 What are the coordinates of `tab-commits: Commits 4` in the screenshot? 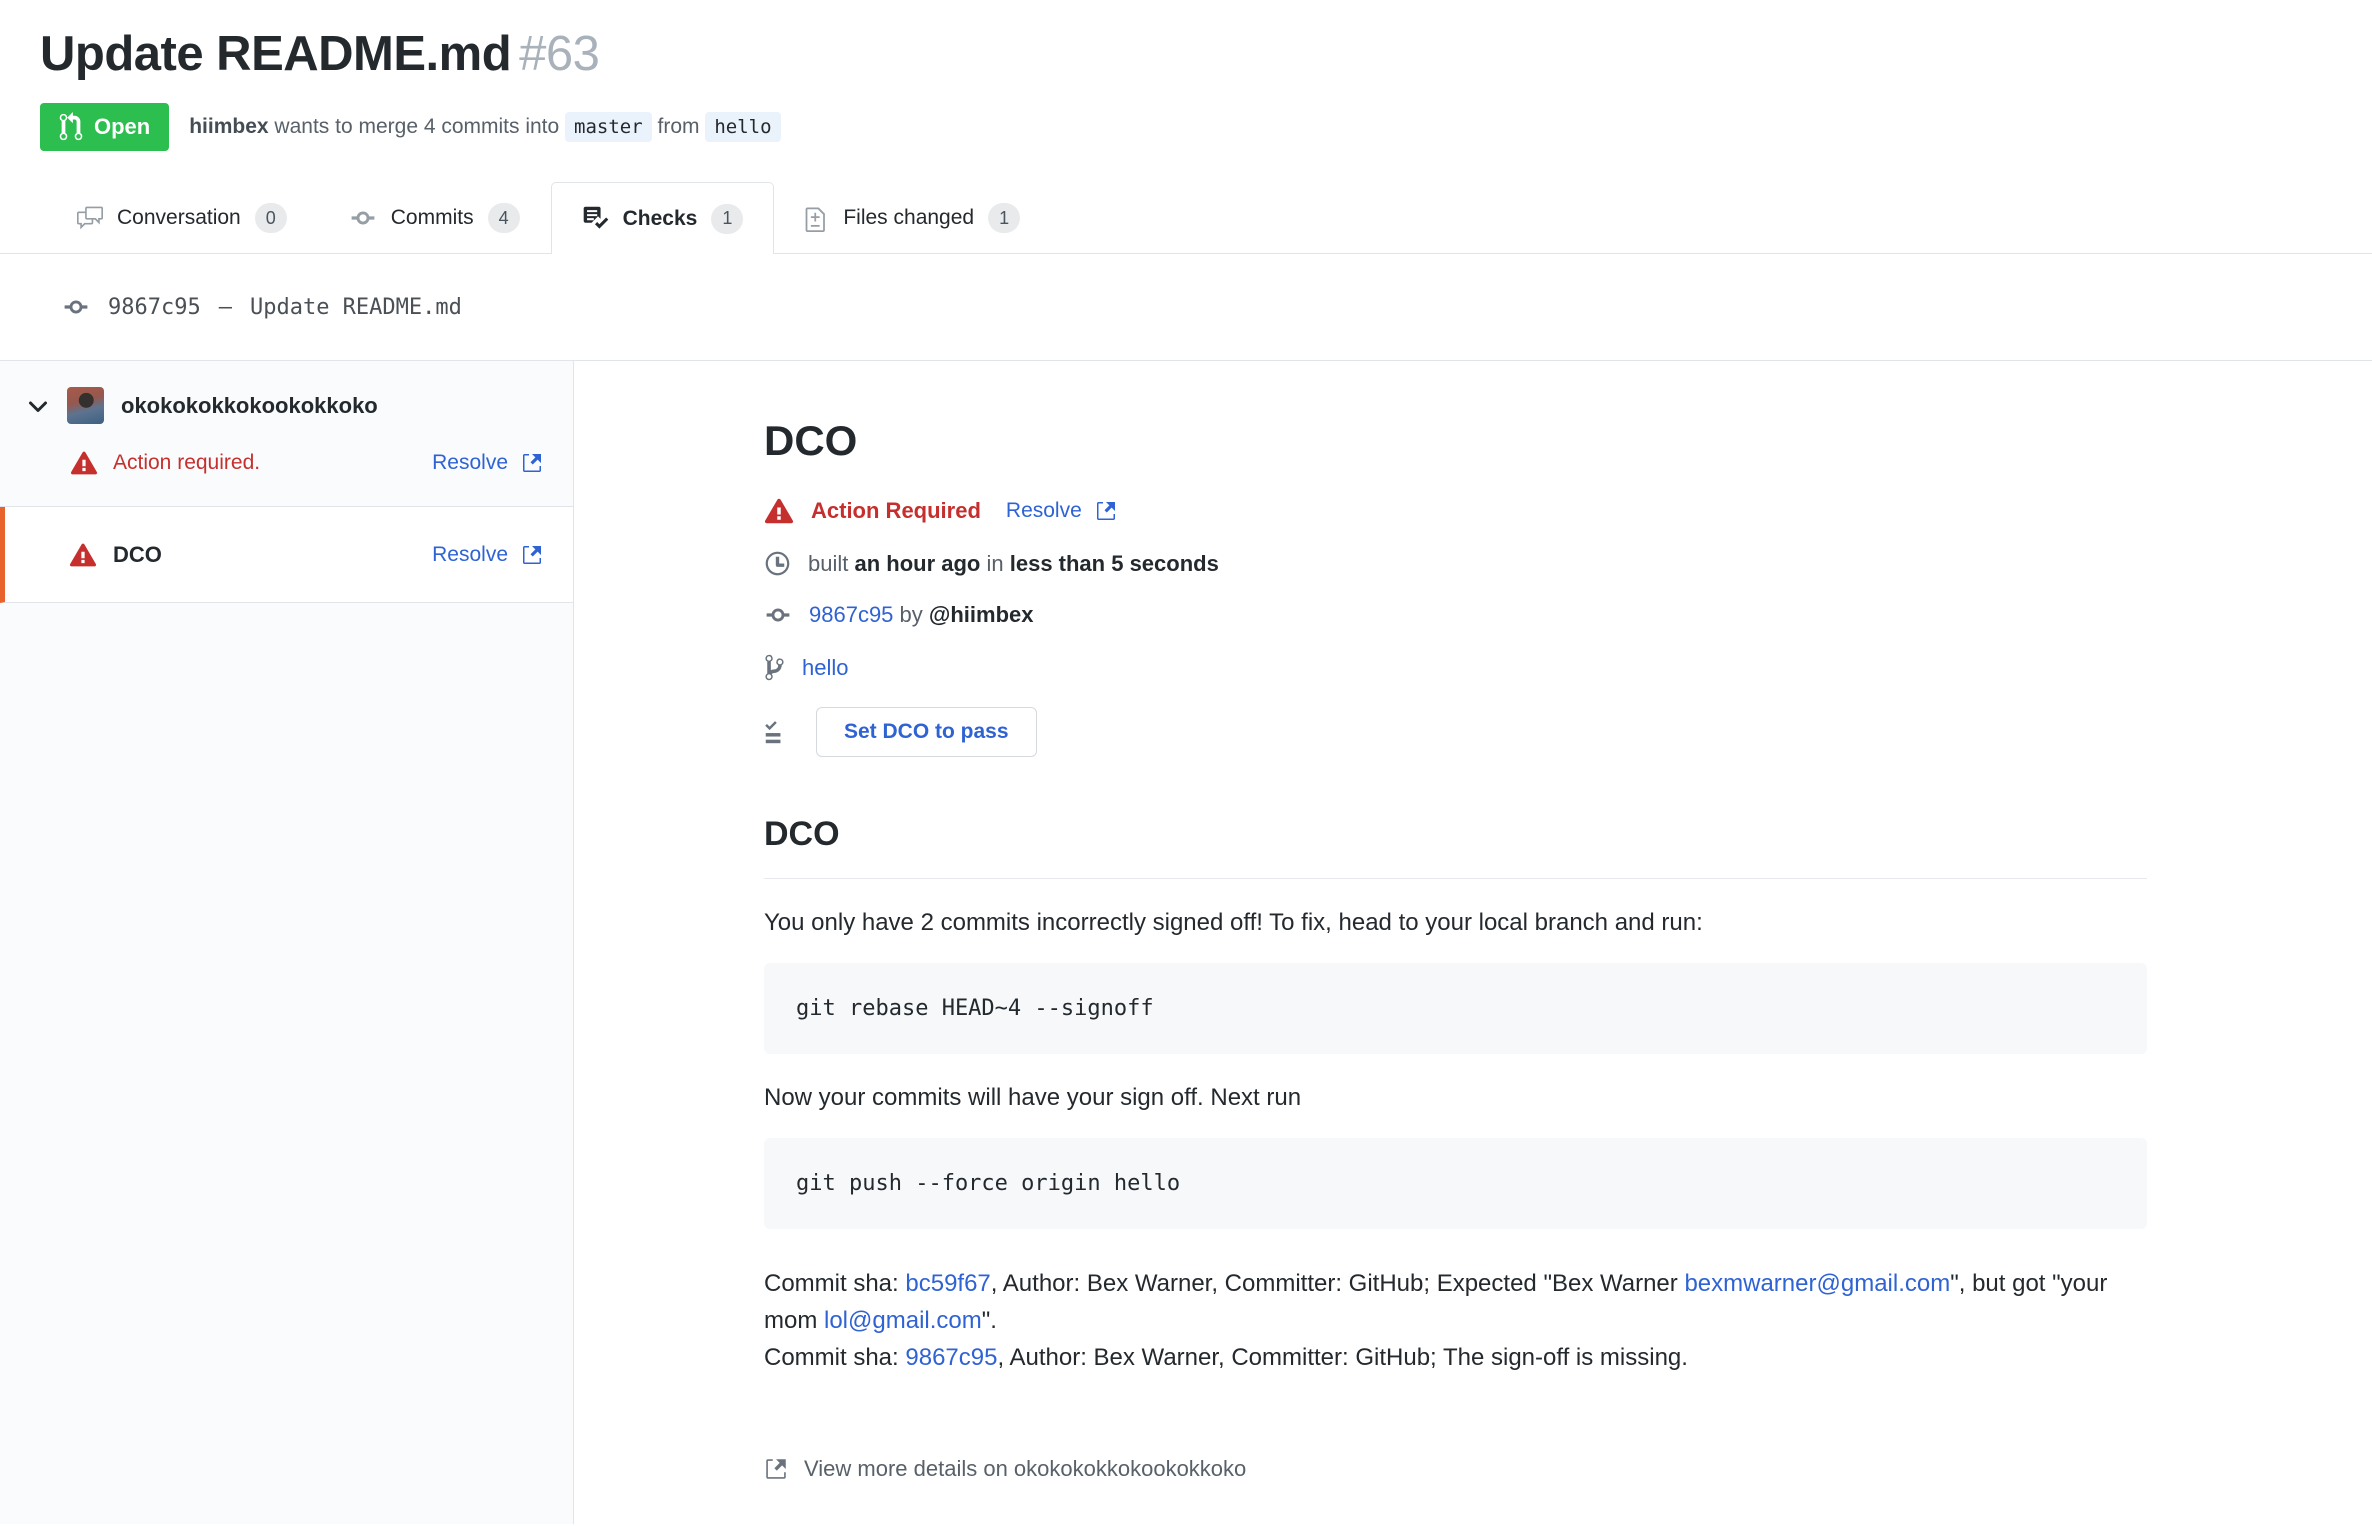 It's located at (434, 217).